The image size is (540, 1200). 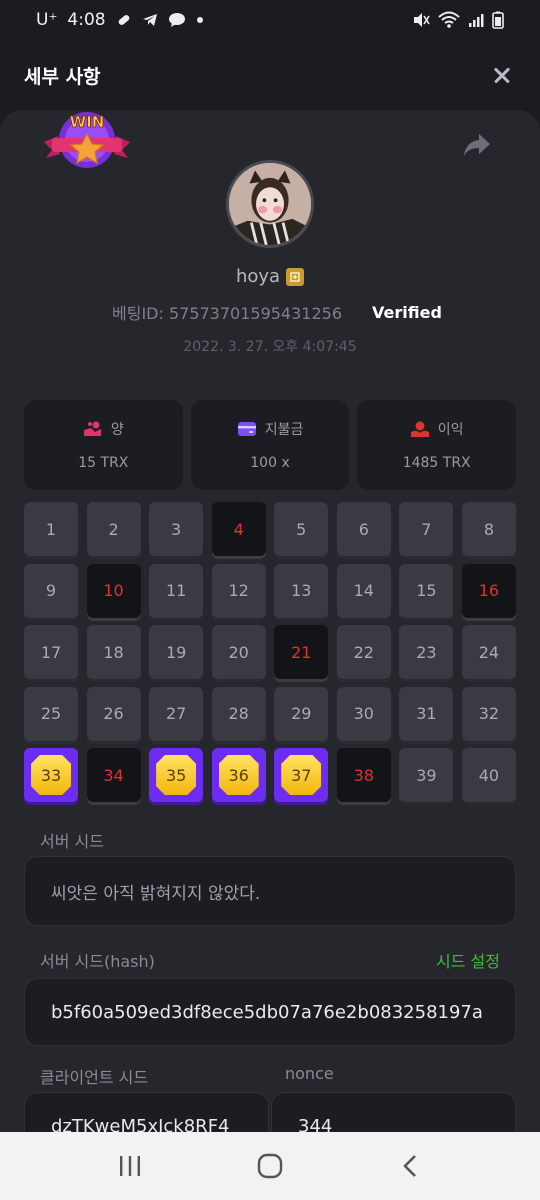 I want to click on grid-cell-25: 25, so click(x=51, y=713).